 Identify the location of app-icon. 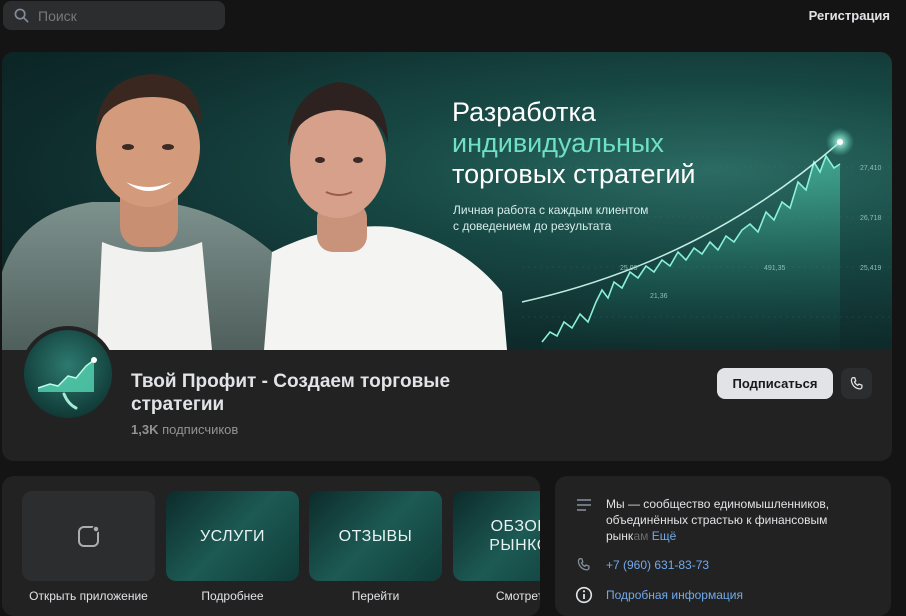
(88, 536).